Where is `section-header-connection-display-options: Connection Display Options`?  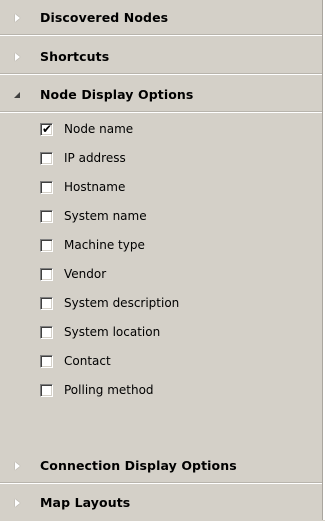
section-header-connection-display-options: Connection Display Options is located at coordinates (161, 466).